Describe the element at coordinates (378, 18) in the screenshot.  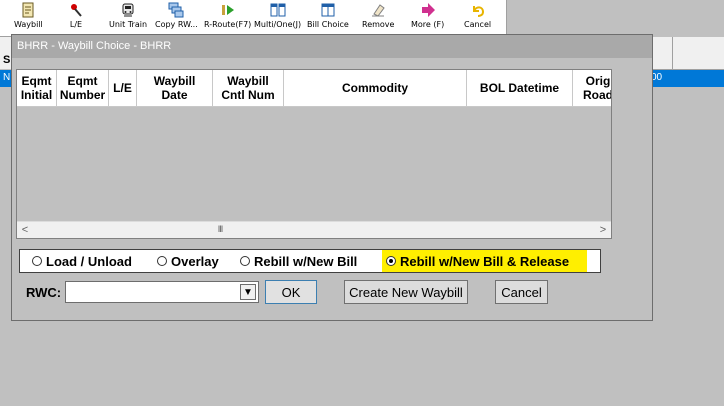
I see `remove-button: Remove` at that location.